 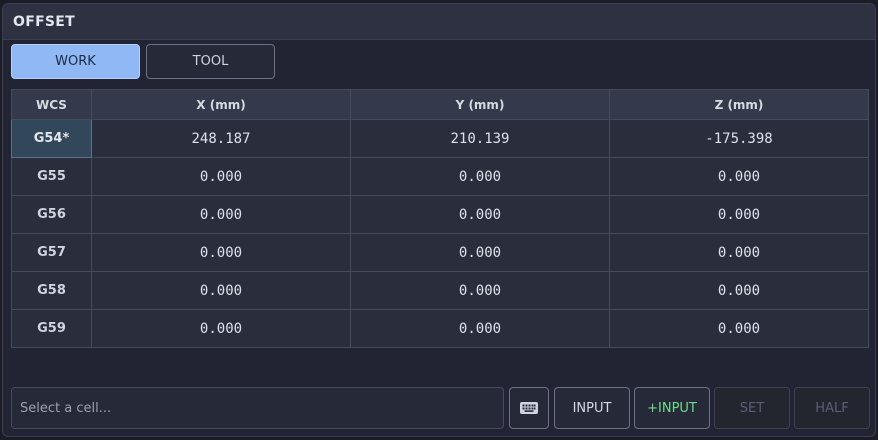 I want to click on input-bar: INPUT +INPUT SET HALF, so click(x=440, y=408).